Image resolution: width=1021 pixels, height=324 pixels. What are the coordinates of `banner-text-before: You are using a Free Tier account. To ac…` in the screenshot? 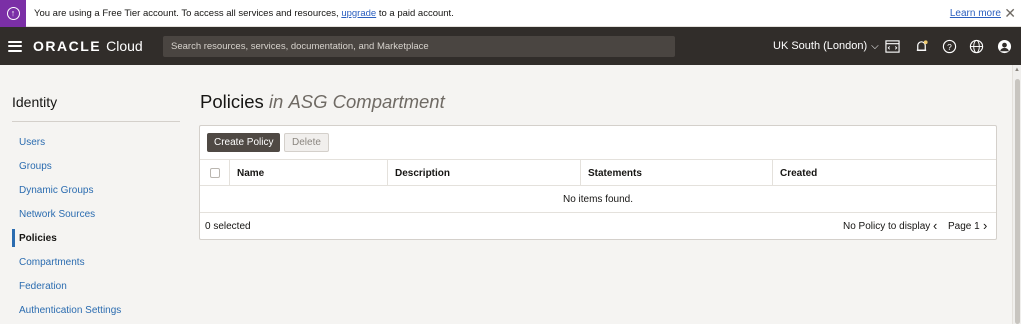 It's located at (188, 13).